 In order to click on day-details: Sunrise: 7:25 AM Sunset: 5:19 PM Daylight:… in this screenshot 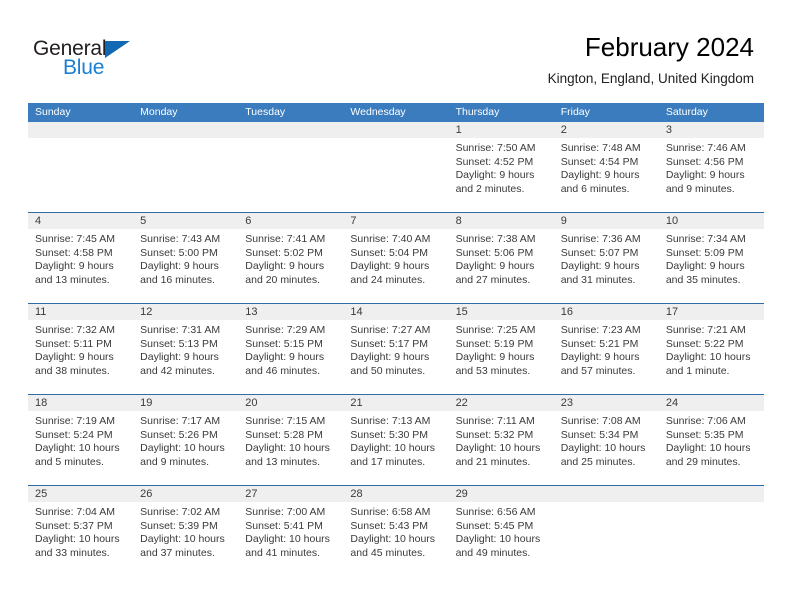, I will do `click(501, 349)`.